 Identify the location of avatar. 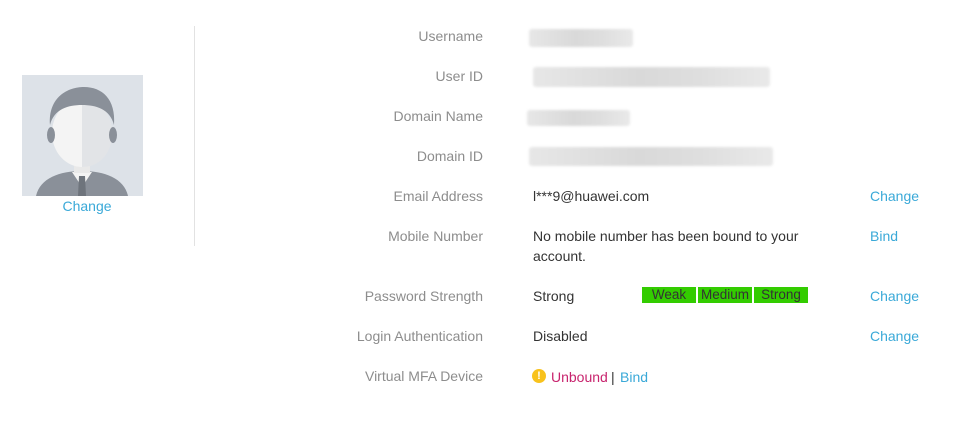
(82, 135).